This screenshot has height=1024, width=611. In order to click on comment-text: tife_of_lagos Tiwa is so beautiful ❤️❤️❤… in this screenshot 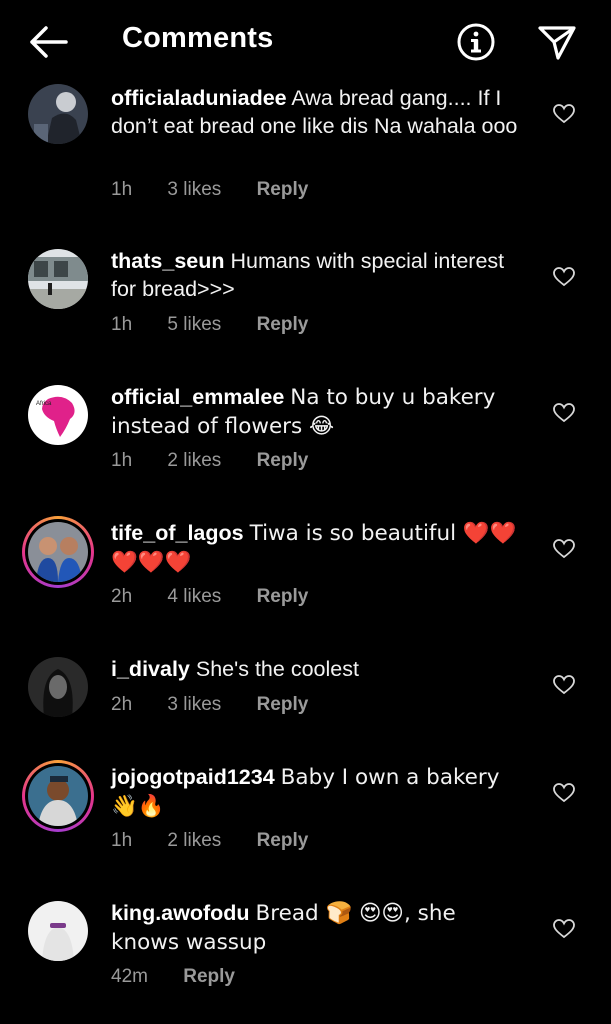, I will do `click(316, 548)`.